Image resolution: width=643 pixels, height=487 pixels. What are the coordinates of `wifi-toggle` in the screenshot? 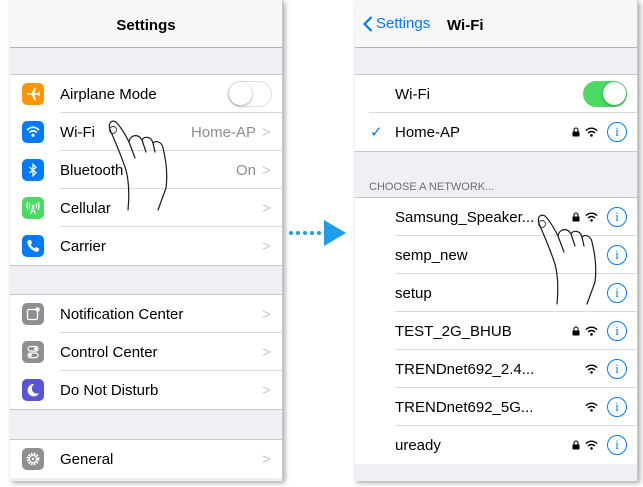 It's located at (605, 94).